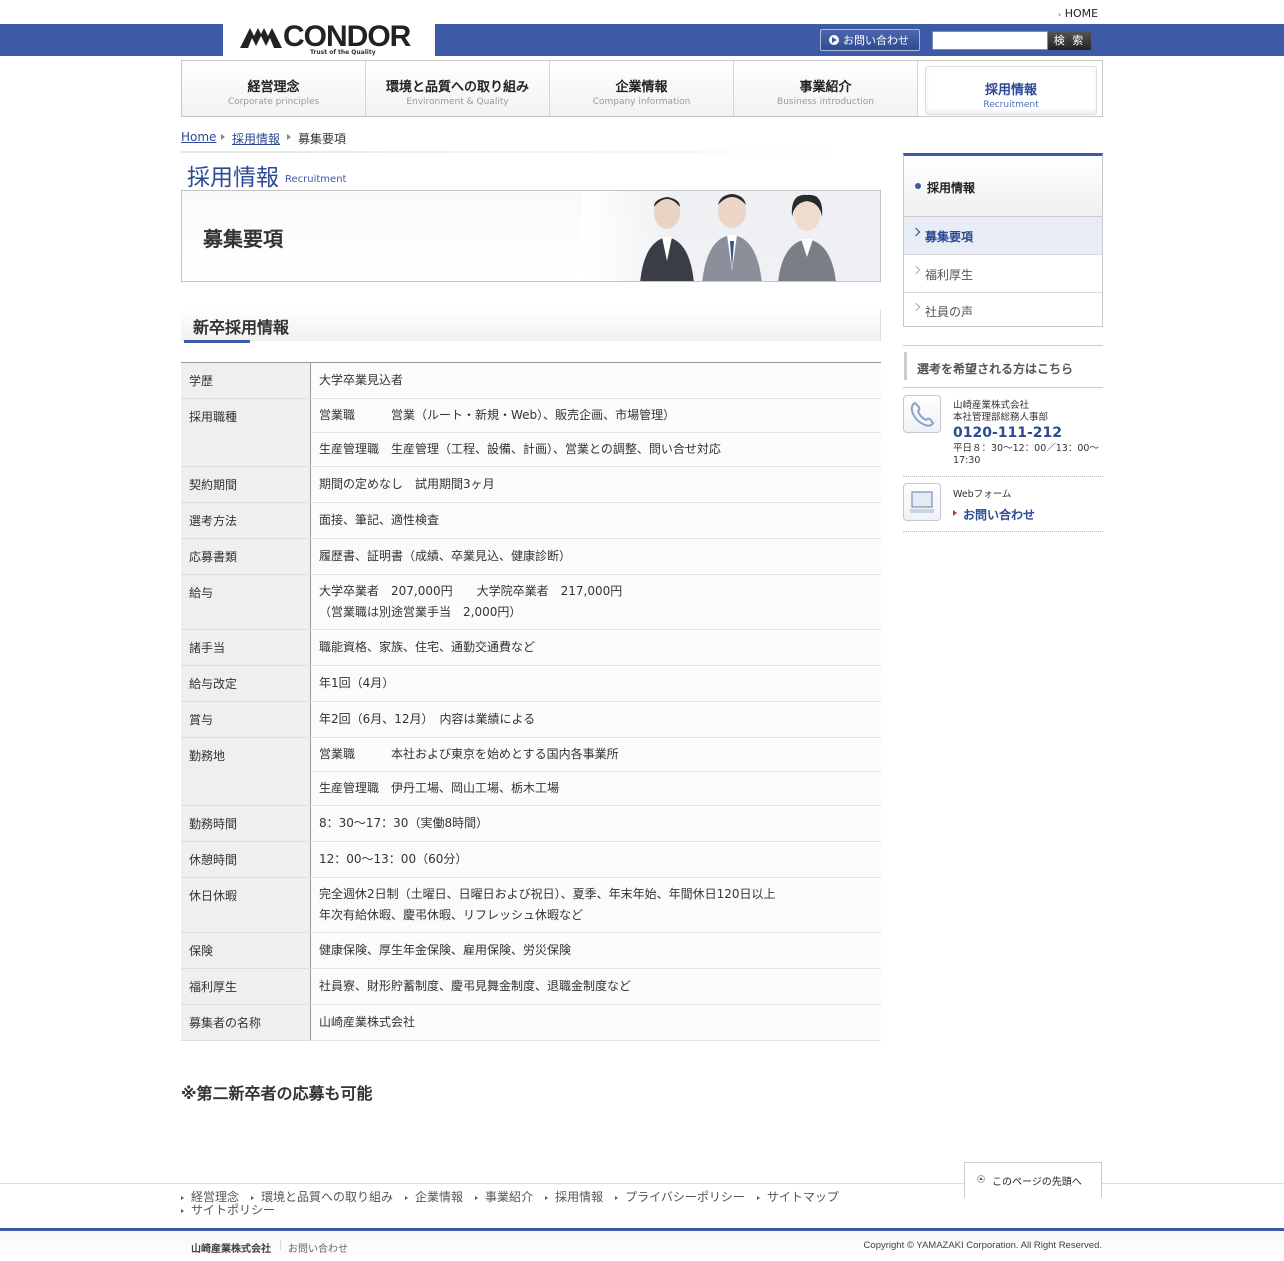 This screenshot has width=1284, height=1261. I want to click on row-value: 12：00～13：00（60分）, so click(595, 859).